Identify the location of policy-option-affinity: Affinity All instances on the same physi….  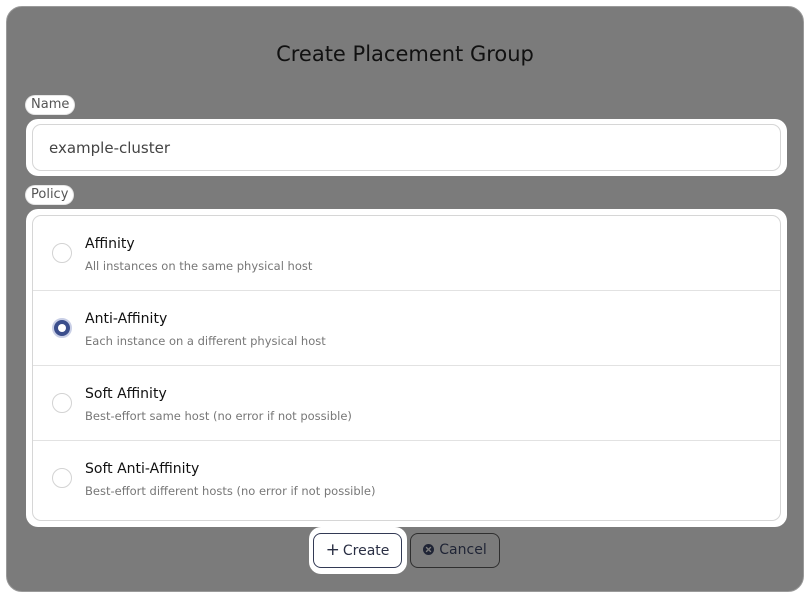
(406, 253).